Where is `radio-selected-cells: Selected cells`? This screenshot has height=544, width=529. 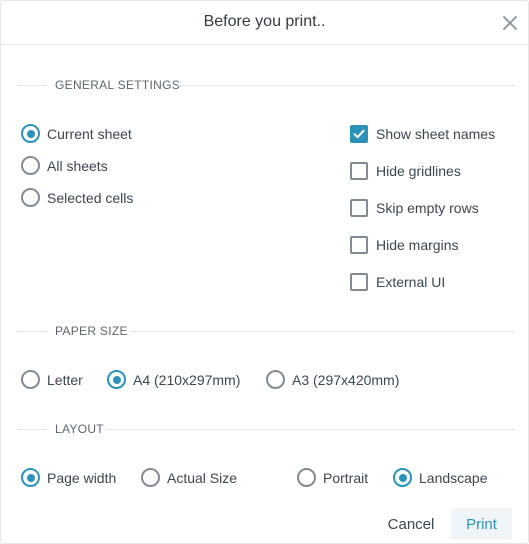
radio-selected-cells: Selected cells is located at coordinates (77, 197).